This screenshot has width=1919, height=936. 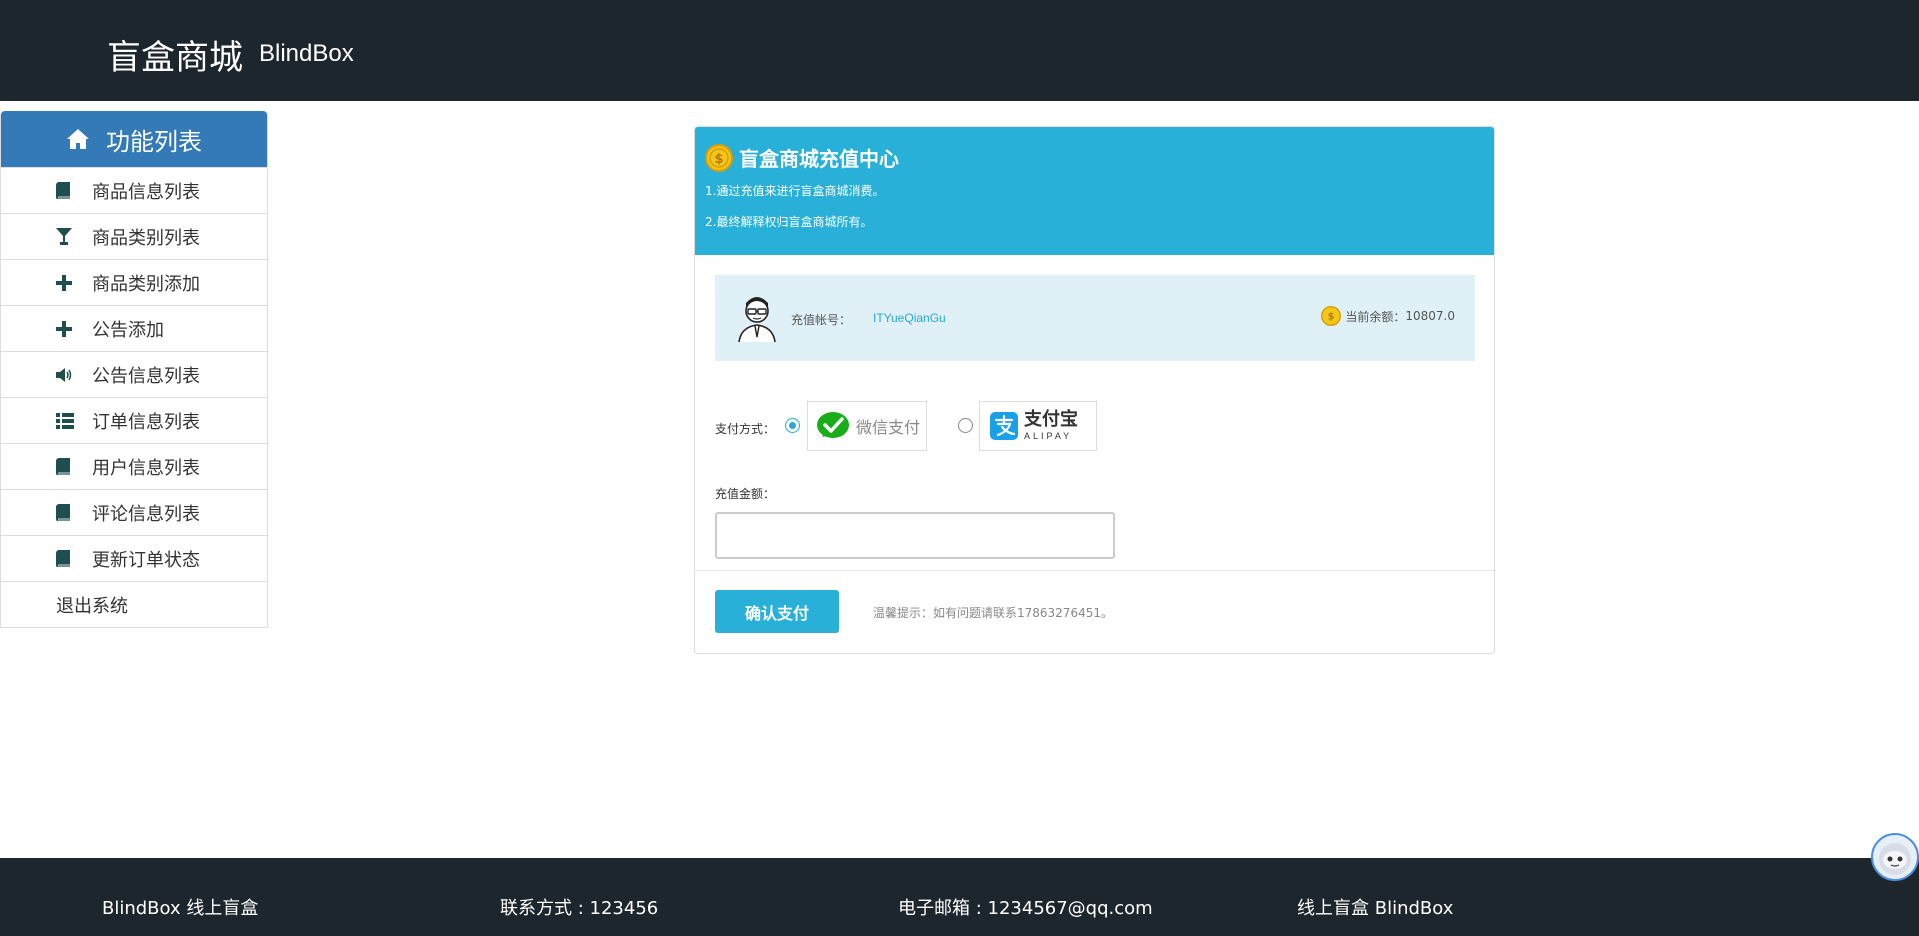 What do you see at coordinates (146, 468) in the screenshot?
I see `sidebar-item-label: 用户信息列表` at bounding box center [146, 468].